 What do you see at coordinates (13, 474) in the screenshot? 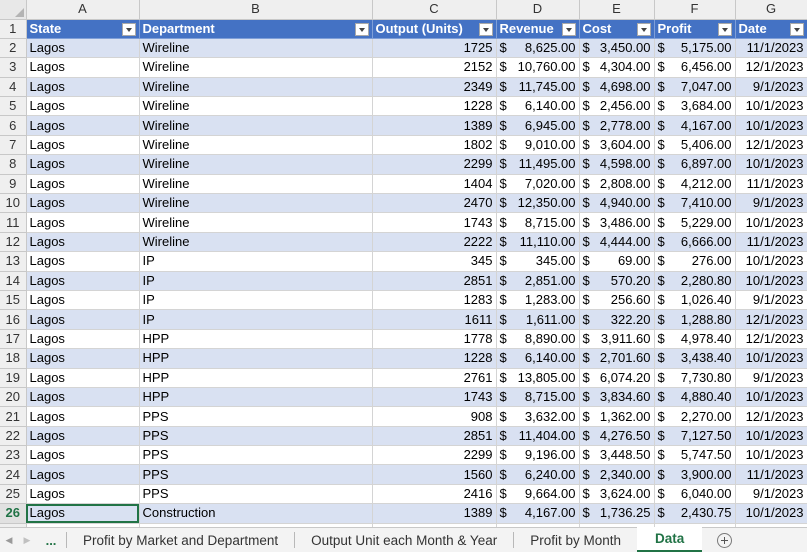
I see `row-number: 24` at bounding box center [13, 474].